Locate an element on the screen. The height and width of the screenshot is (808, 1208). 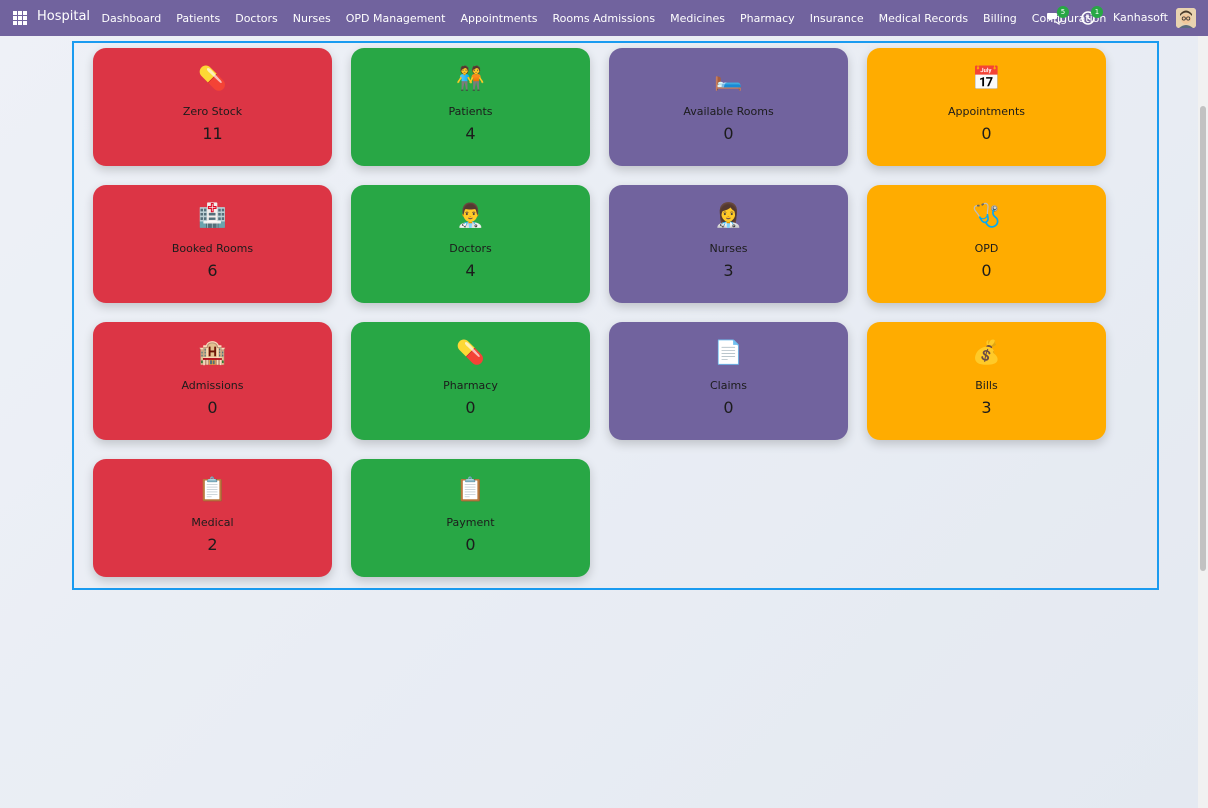
card-doctors: 👨‍⚕️ Doctors 4 is located at coordinates (470, 244).